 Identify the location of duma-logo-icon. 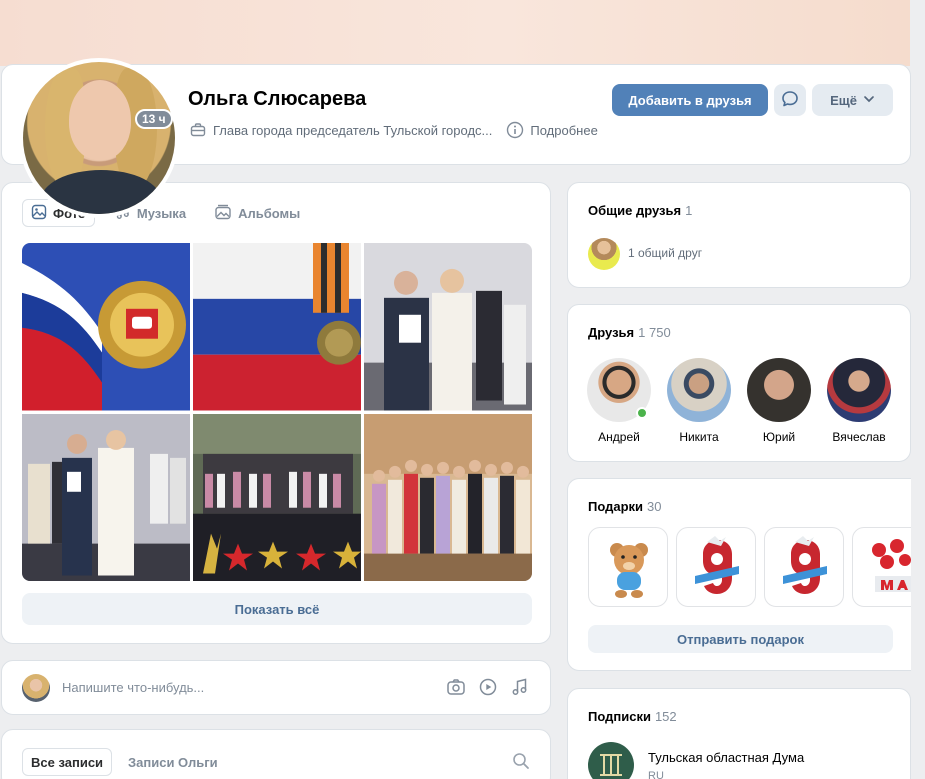
(611, 760).